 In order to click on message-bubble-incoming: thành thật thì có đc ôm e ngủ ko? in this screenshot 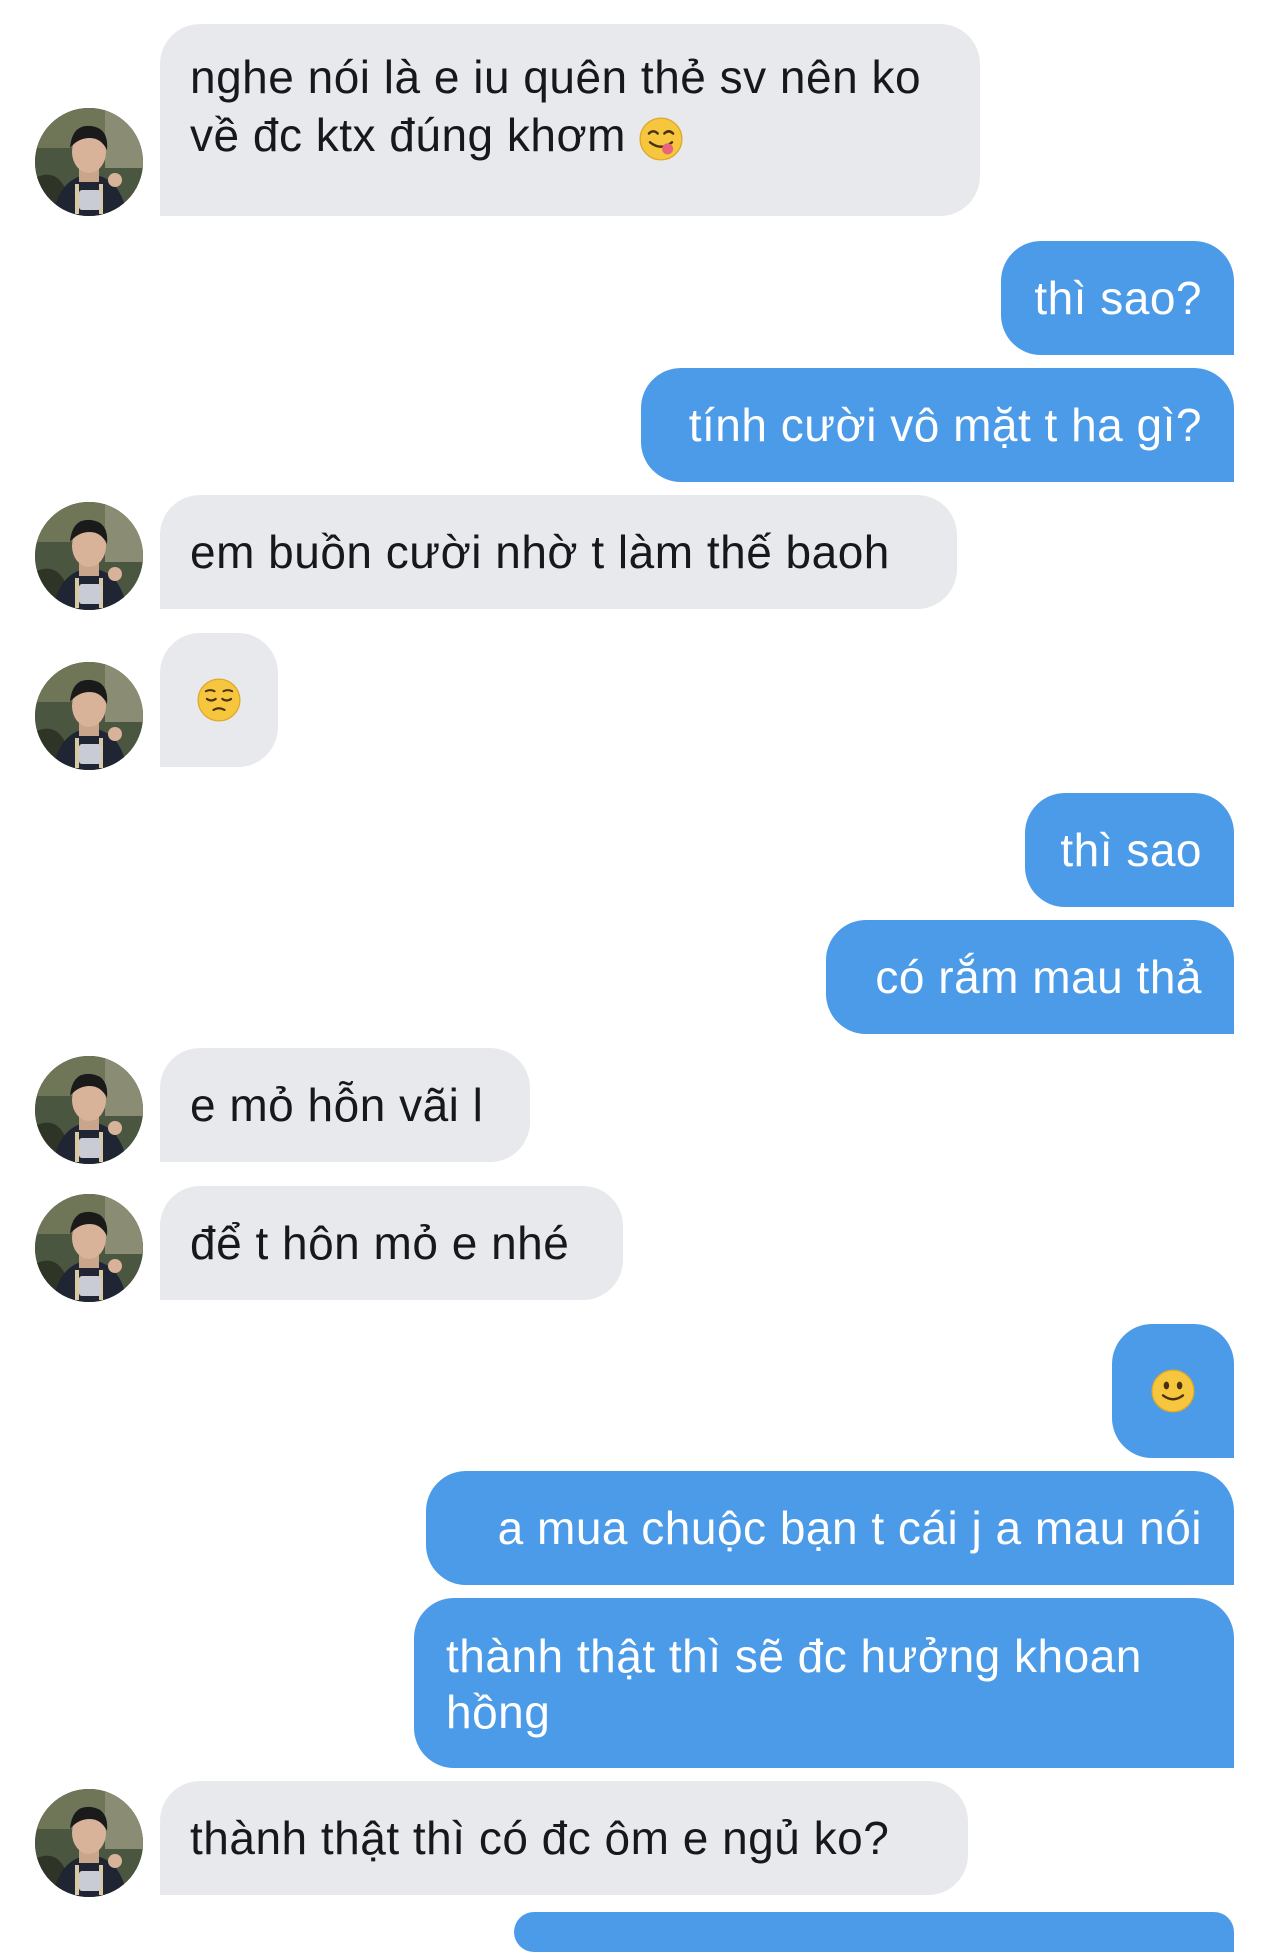, I will do `click(564, 1838)`.